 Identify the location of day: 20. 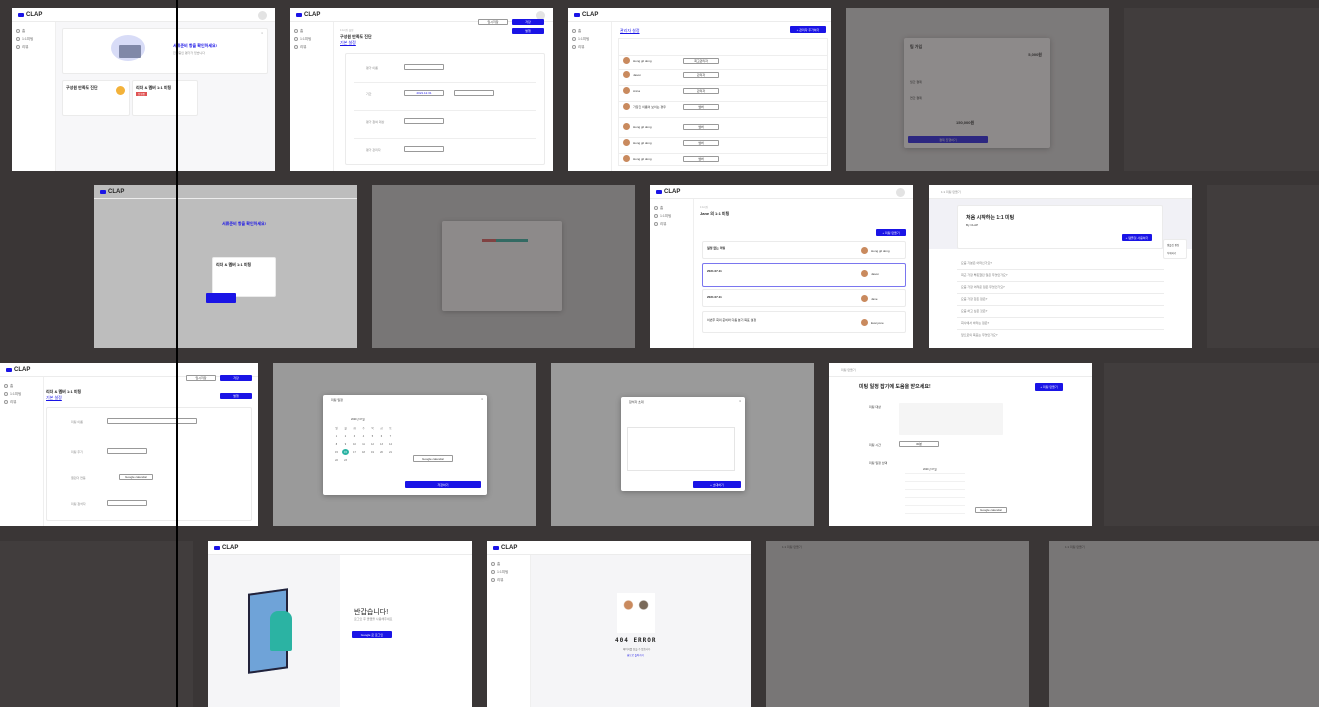
(381, 452).